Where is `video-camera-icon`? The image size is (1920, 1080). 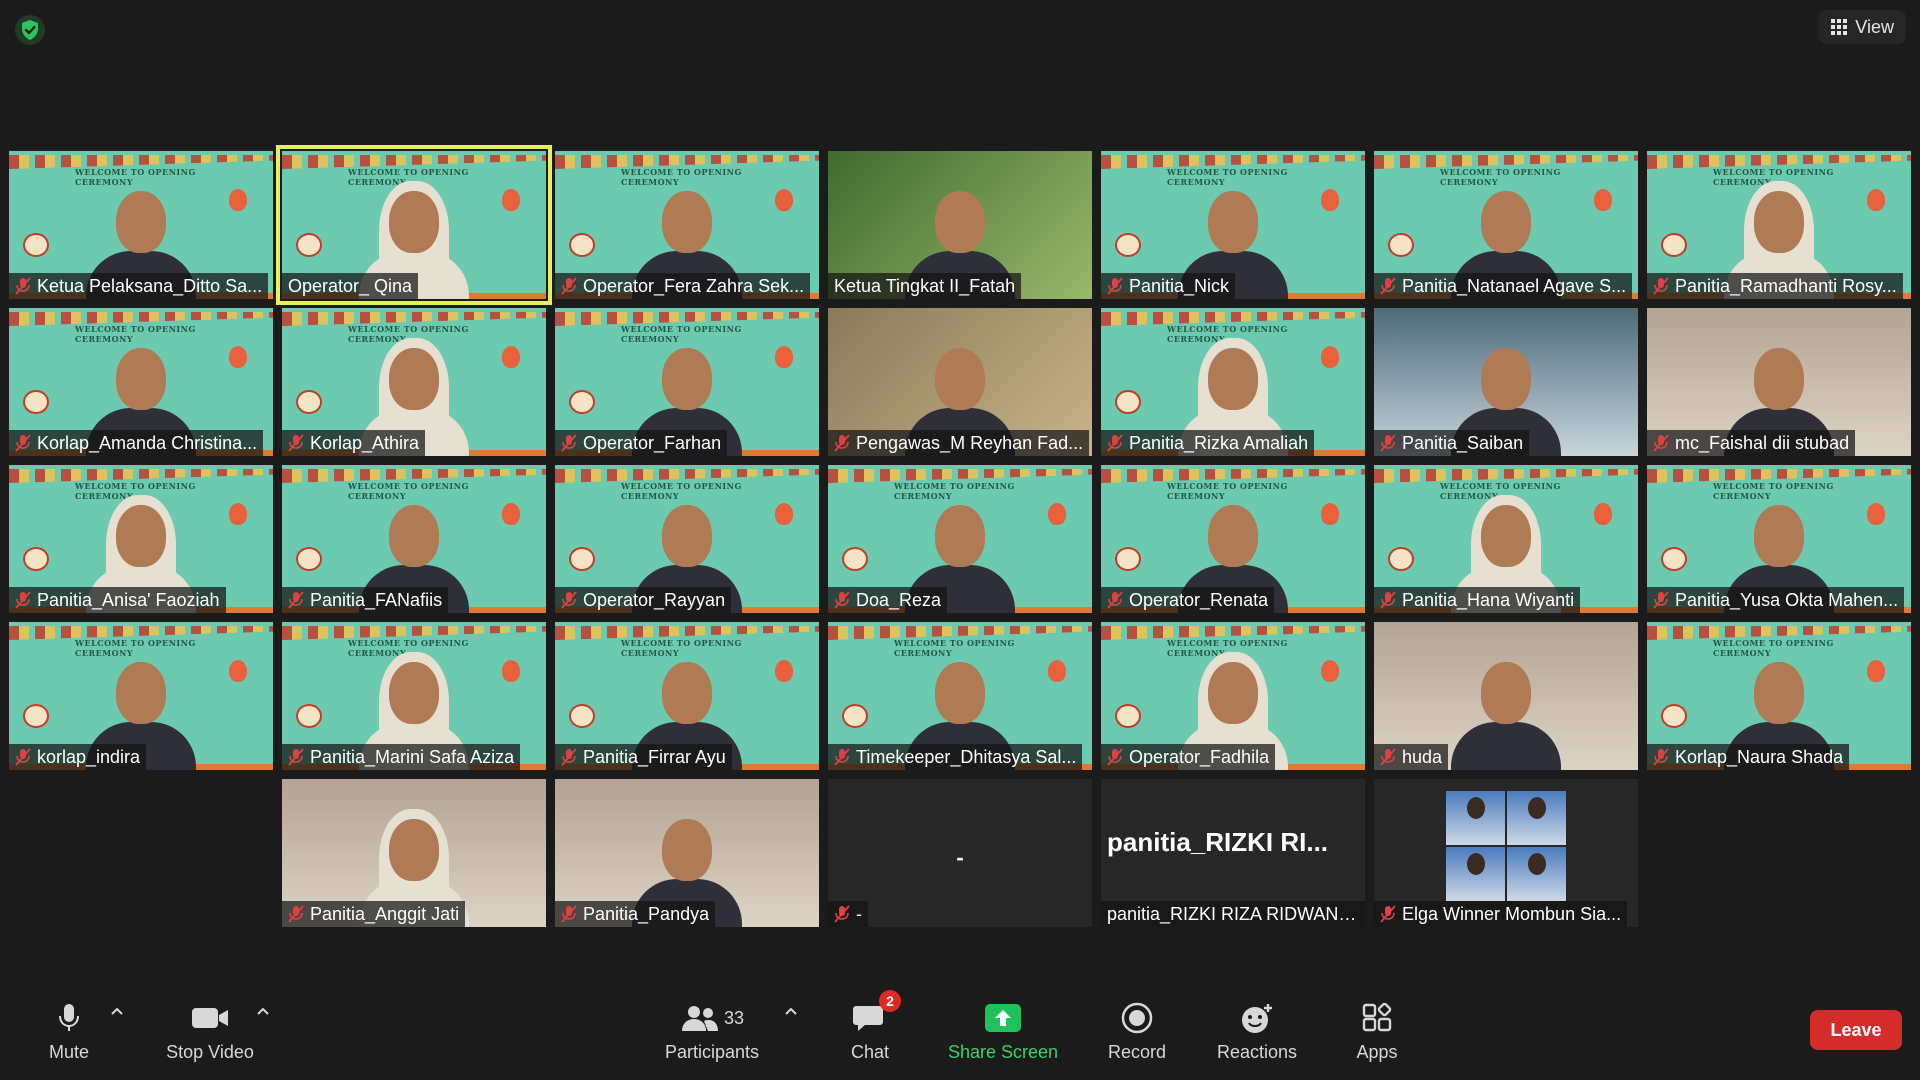 video-camera-icon is located at coordinates (210, 1018).